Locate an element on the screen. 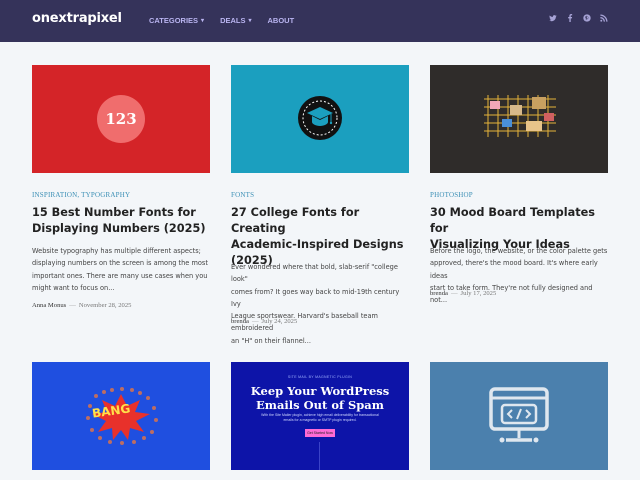 The width and height of the screenshot is (640, 480). nav-about-label: ABOUT is located at coordinates (281, 20).